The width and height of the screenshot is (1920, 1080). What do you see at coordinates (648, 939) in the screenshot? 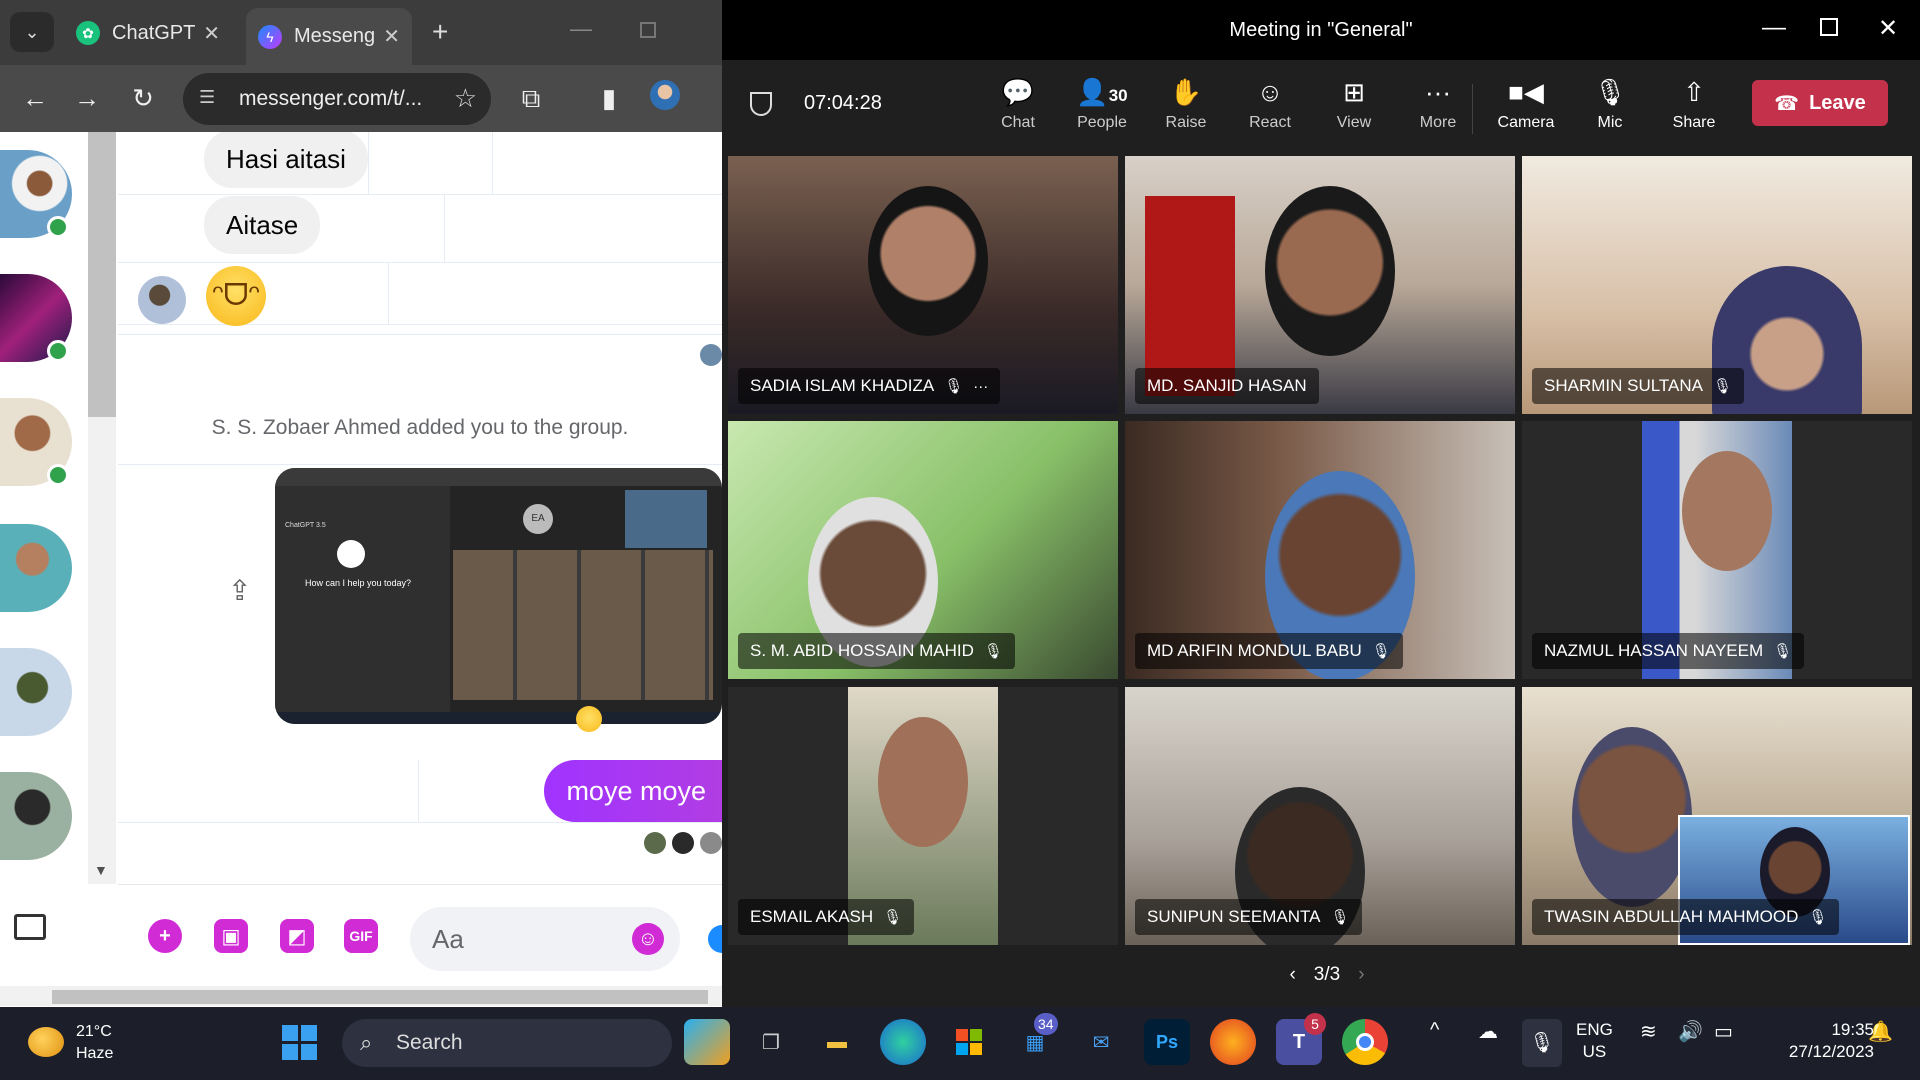
I see `emoji-picker-icon: ☺` at bounding box center [648, 939].